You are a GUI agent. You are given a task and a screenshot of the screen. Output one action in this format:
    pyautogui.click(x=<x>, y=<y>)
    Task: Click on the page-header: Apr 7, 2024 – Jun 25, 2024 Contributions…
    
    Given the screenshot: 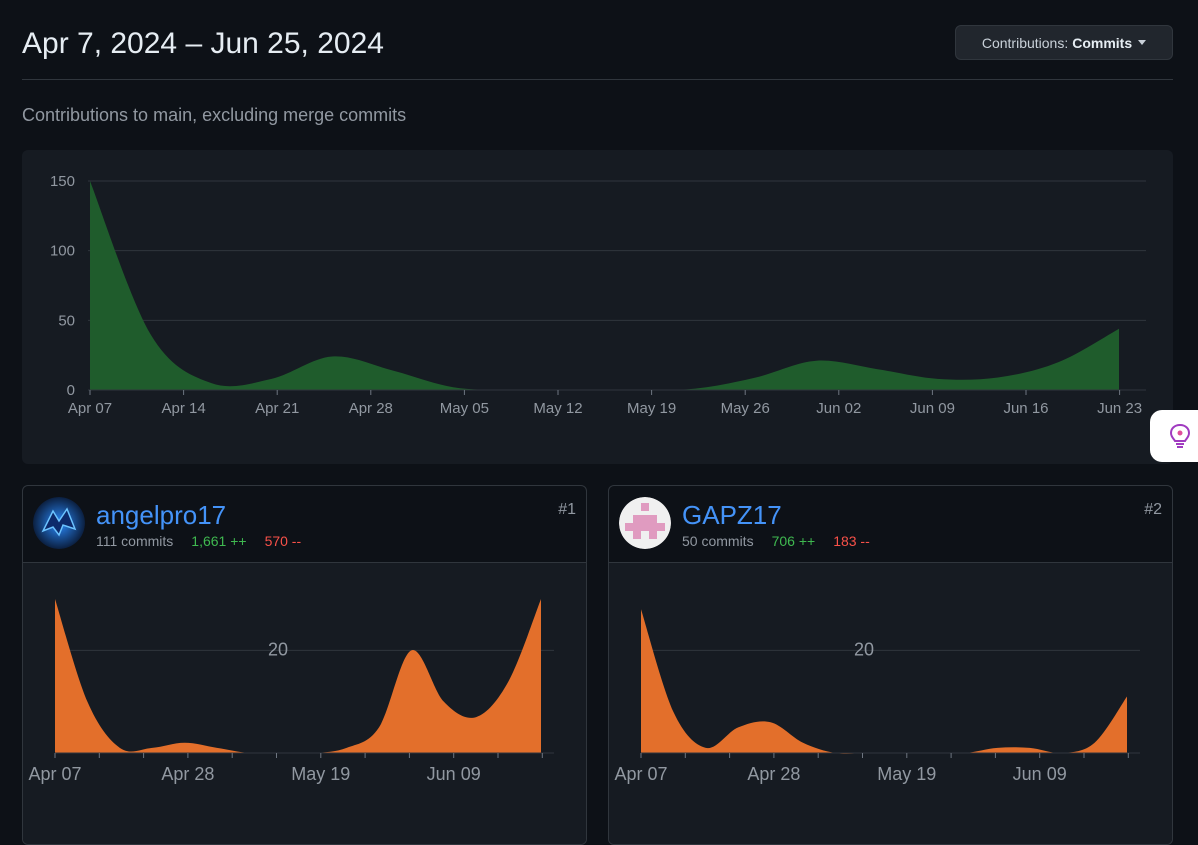 What is the action you would take?
    pyautogui.click(x=597, y=40)
    